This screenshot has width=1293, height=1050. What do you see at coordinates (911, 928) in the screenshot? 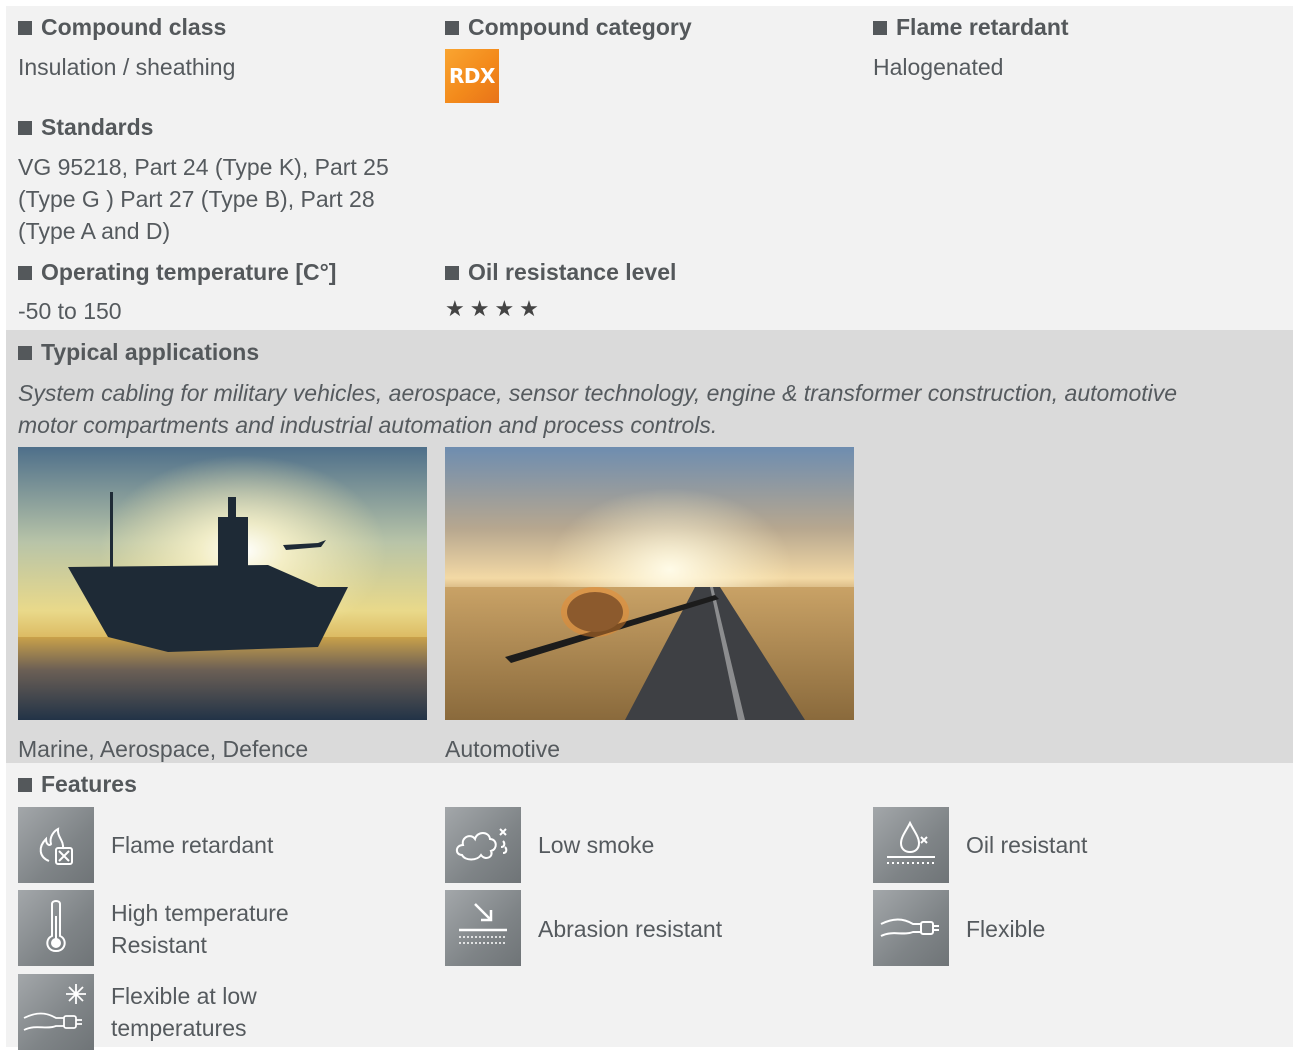
I see `flexible-cable-icon` at bounding box center [911, 928].